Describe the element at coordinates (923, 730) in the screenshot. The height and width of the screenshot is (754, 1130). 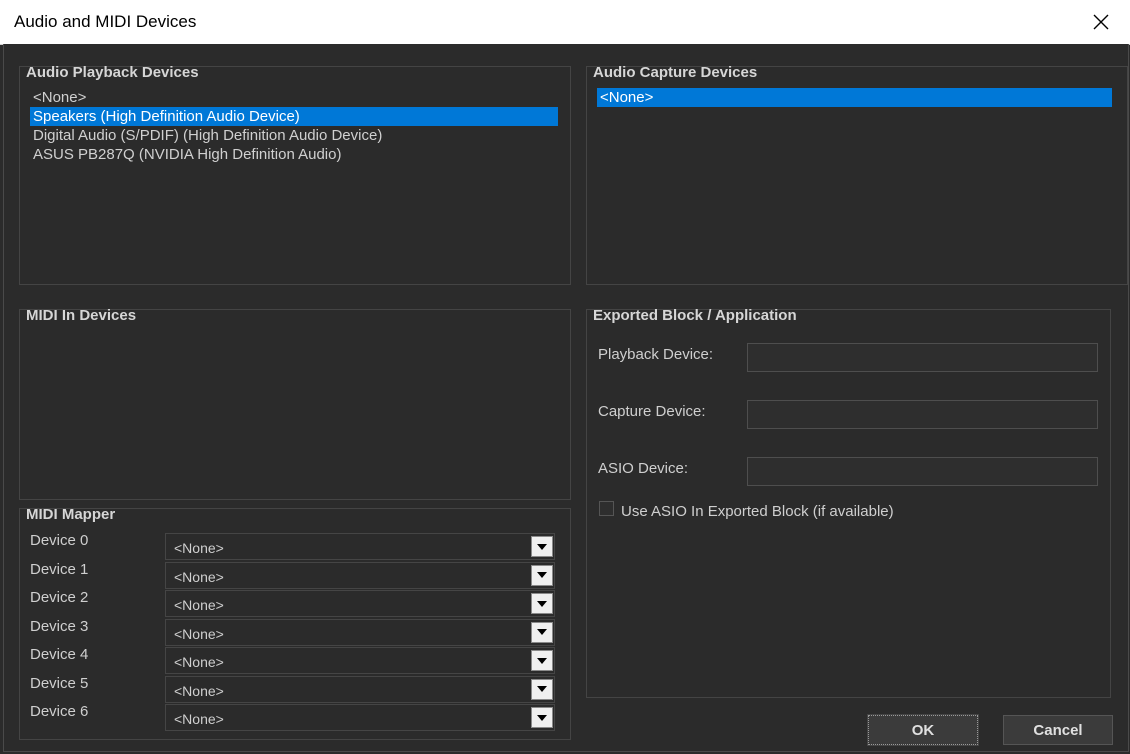
I see `ok-button: OK` at that location.